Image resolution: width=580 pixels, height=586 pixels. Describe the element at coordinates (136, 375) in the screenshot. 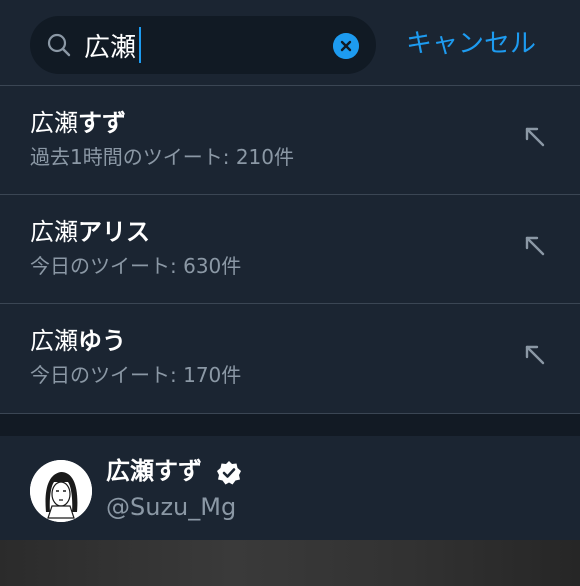

I see `suggestion-tweet-count: 今日のツイート: 170件` at that location.